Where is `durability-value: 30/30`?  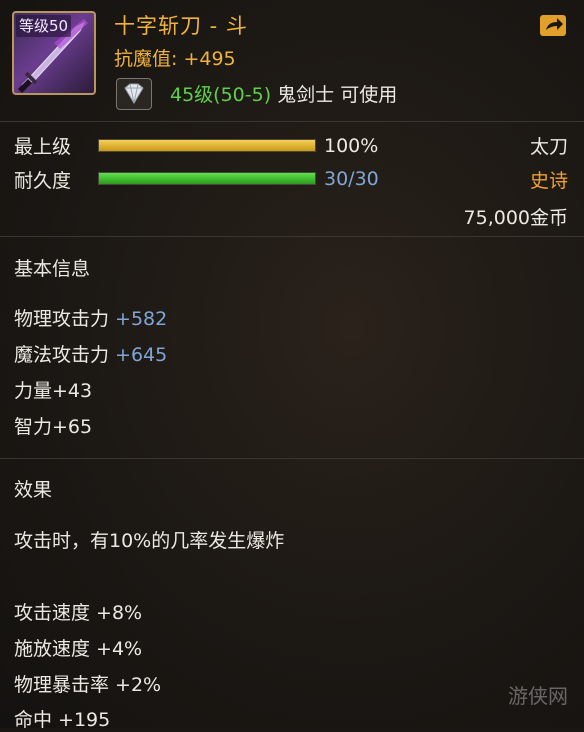
durability-value: 30/30 is located at coordinates (351, 179).